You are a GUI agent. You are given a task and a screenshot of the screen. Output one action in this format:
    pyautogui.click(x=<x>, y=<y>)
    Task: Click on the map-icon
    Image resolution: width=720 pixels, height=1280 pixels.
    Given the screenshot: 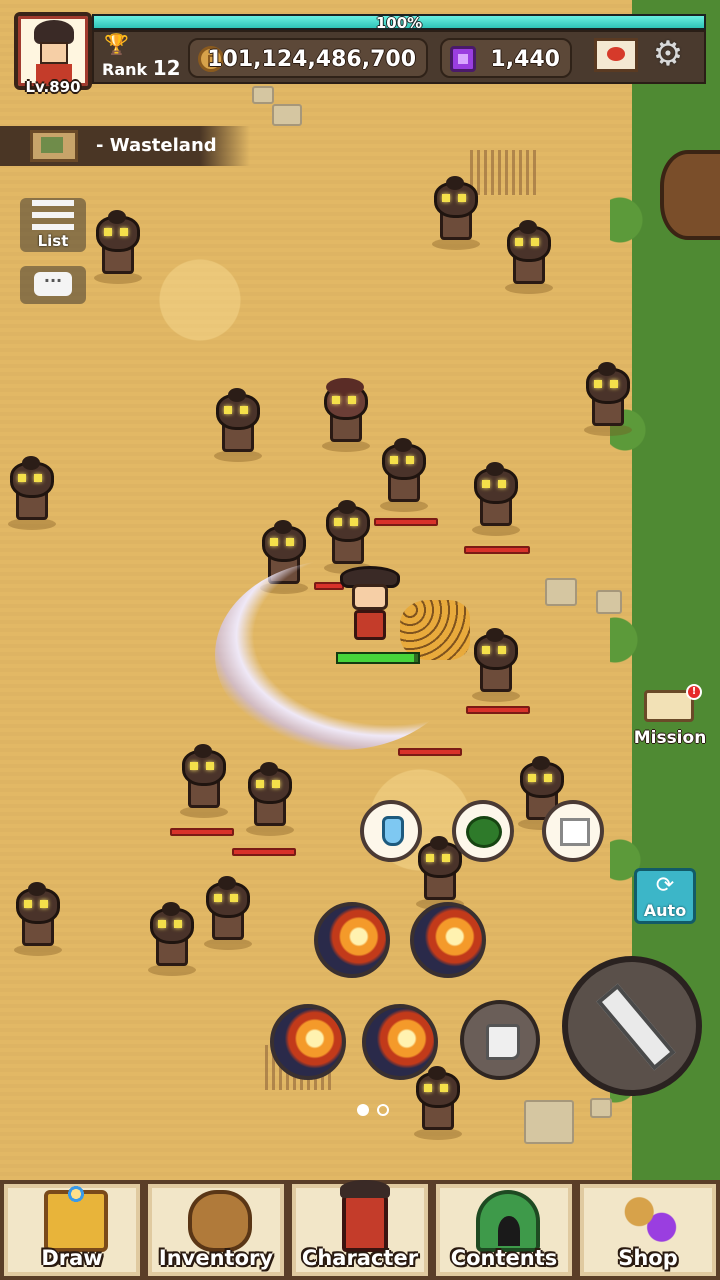 What is the action you would take?
    pyautogui.click(x=54, y=146)
    